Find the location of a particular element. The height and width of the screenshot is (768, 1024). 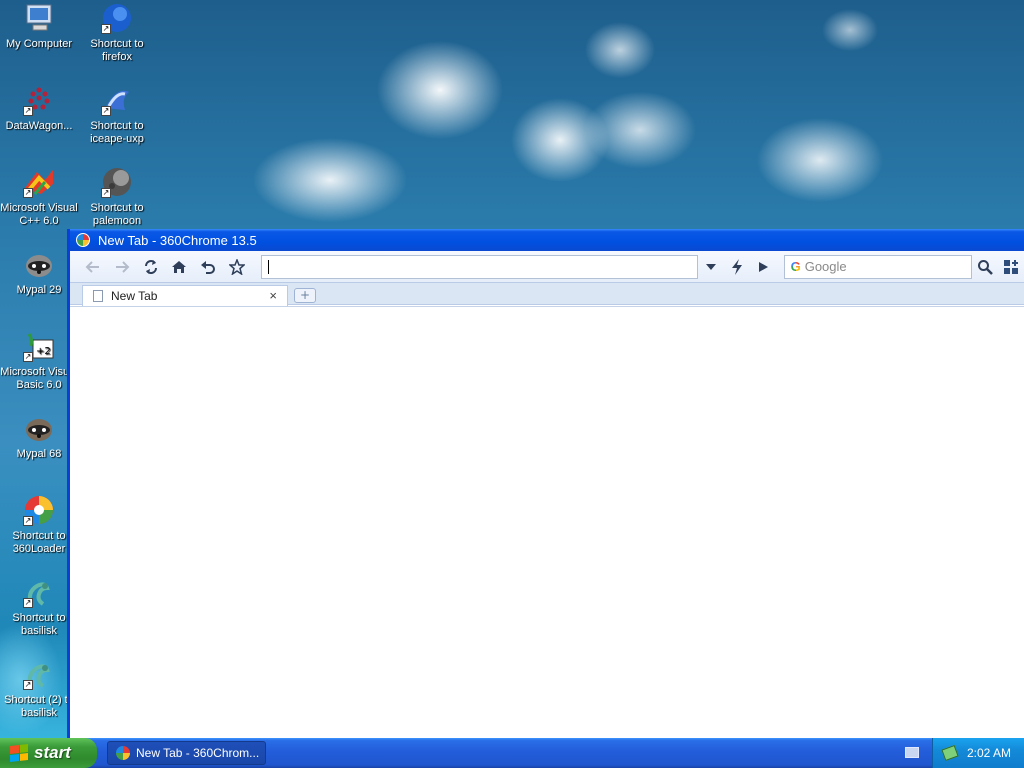

svg-text: +2 is located at coordinates (43, 351).